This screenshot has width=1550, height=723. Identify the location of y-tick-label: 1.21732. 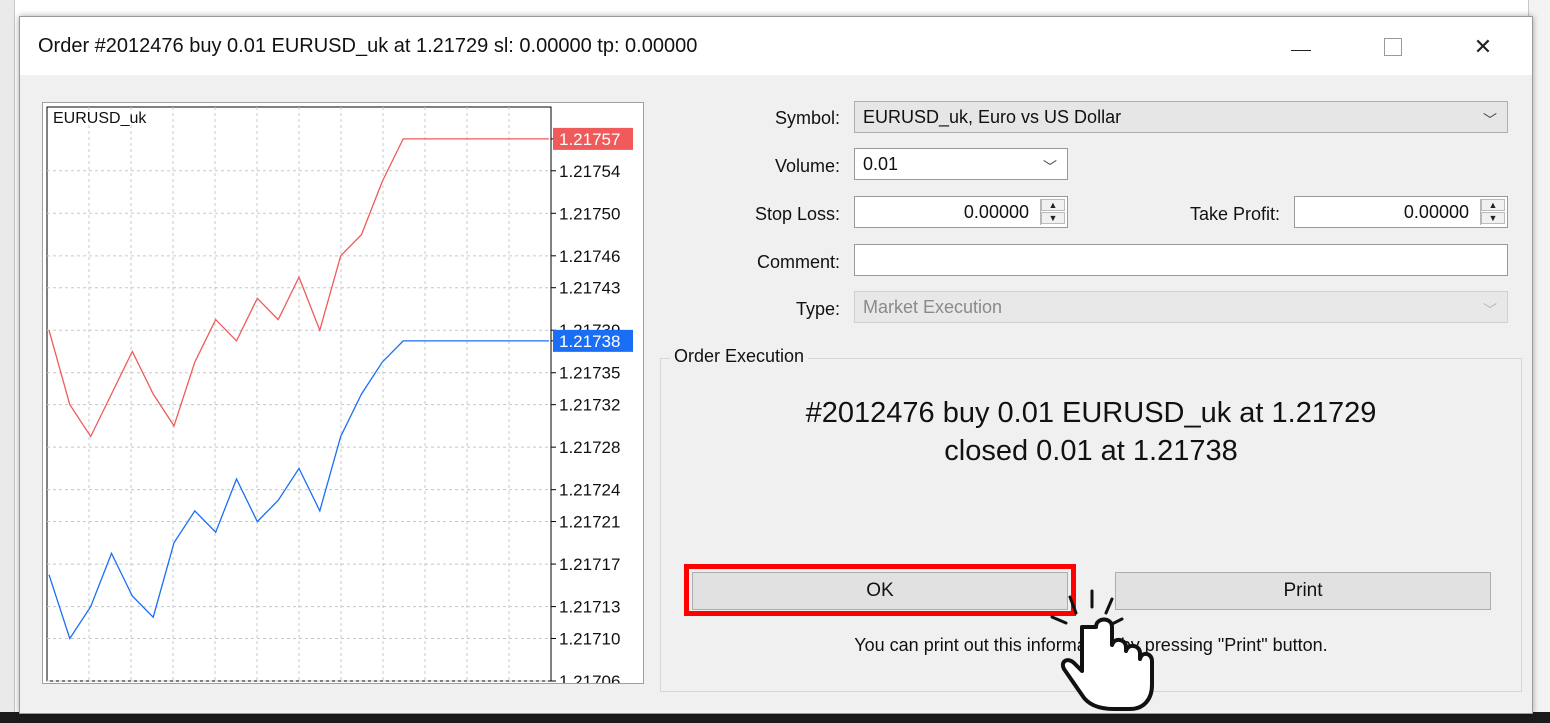
(589, 405).